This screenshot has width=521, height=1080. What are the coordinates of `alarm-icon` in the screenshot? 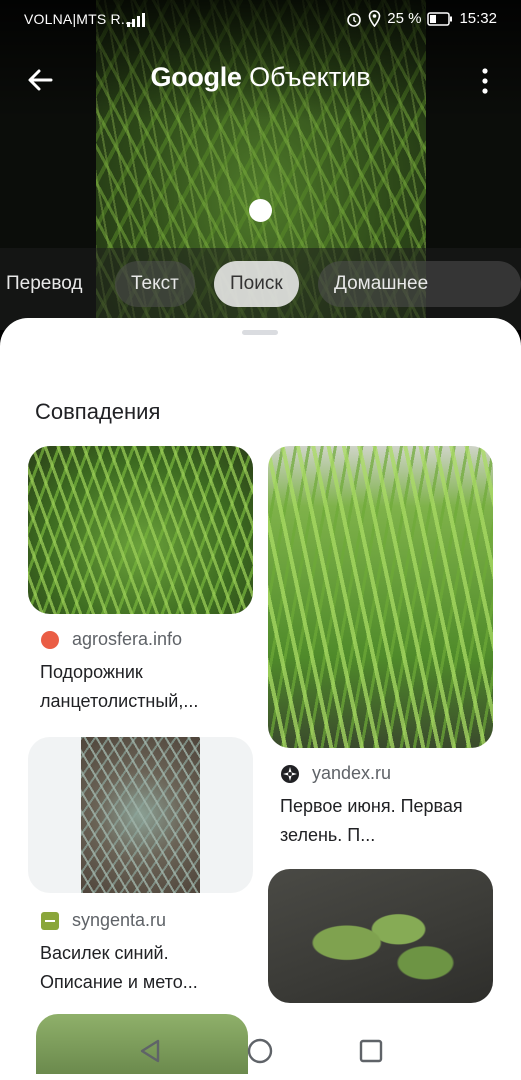 It's located at (354, 19).